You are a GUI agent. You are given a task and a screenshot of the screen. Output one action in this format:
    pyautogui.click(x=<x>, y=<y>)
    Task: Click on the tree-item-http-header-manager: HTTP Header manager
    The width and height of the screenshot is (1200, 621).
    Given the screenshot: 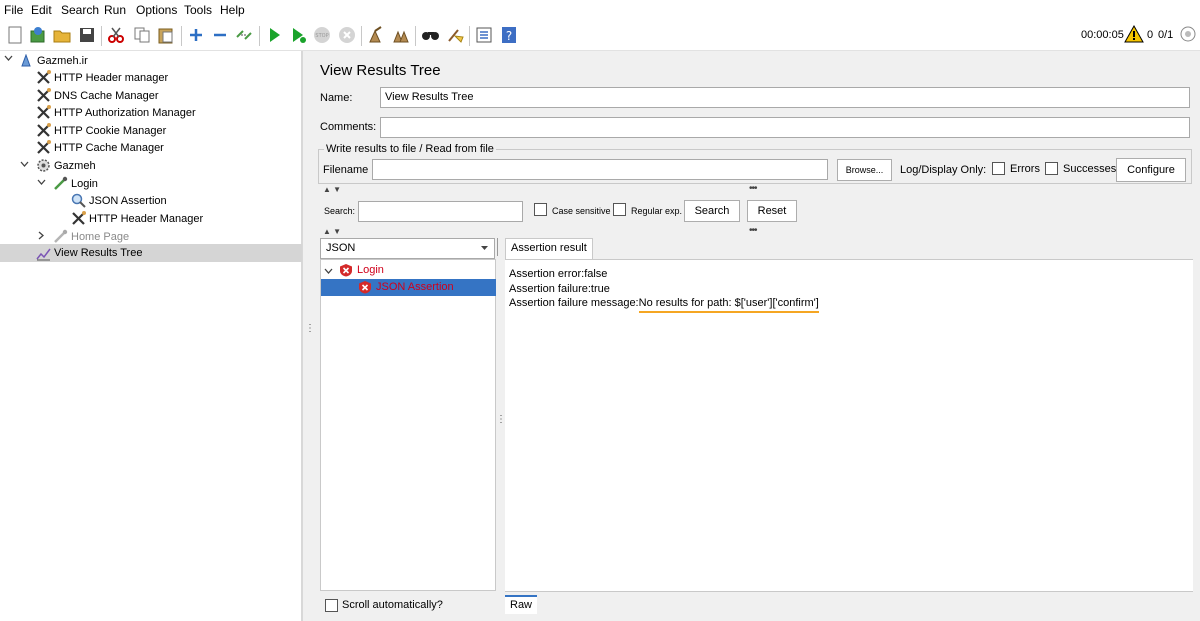 What is the action you would take?
    pyautogui.click(x=101, y=77)
    